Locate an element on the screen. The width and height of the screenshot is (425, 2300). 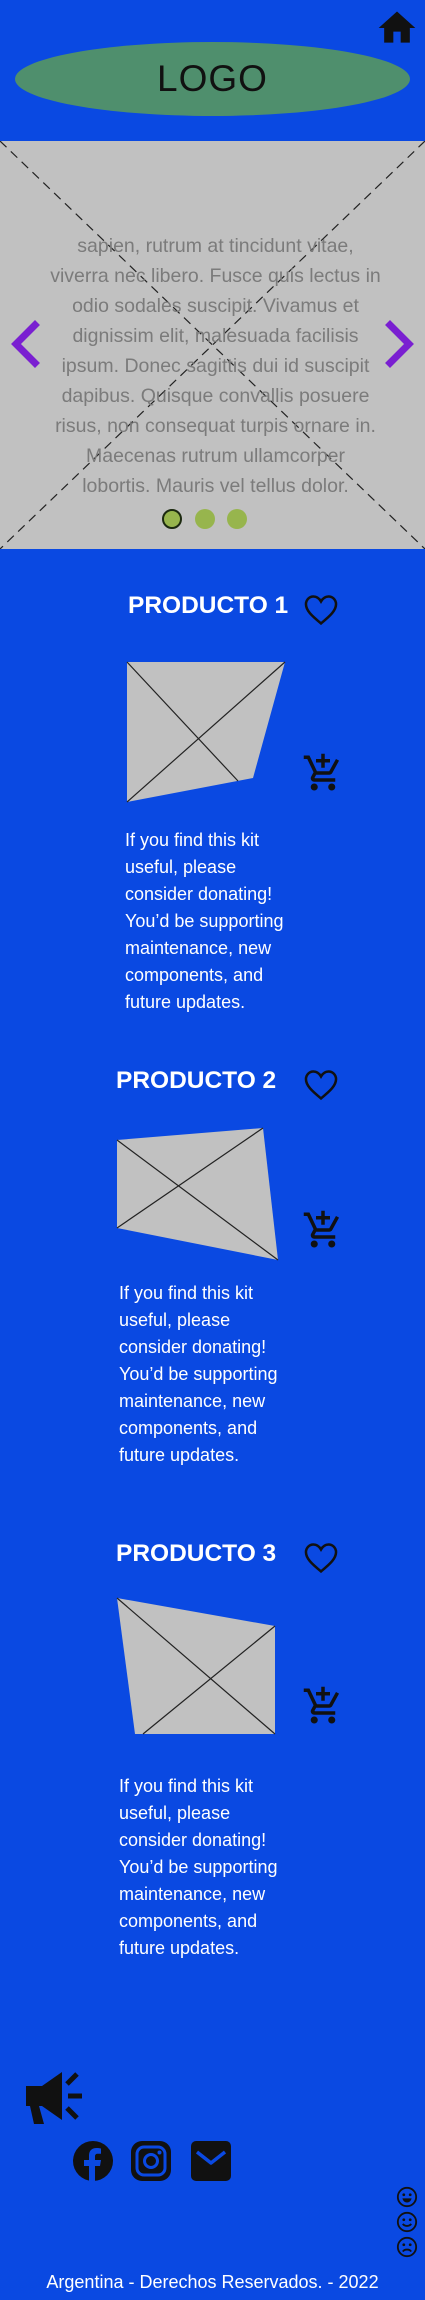
carousel-text-line: ipsum. Donec sagittis dui id suscipit is located at coordinates (215, 366).